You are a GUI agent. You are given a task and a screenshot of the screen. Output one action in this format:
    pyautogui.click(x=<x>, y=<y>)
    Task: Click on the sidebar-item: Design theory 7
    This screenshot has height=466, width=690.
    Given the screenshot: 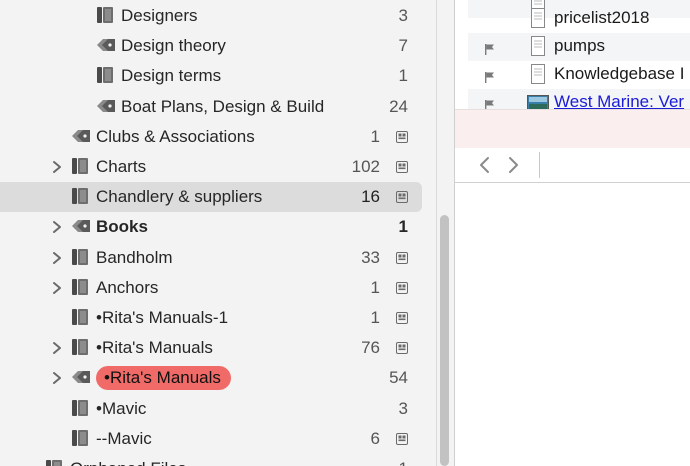 What is the action you would take?
    pyautogui.click(x=218, y=46)
    